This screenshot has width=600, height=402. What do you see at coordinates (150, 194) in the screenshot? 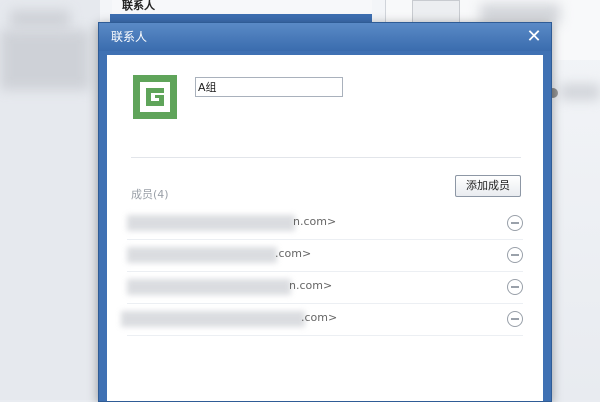
I see `members-count-label: 成员(4)` at bounding box center [150, 194].